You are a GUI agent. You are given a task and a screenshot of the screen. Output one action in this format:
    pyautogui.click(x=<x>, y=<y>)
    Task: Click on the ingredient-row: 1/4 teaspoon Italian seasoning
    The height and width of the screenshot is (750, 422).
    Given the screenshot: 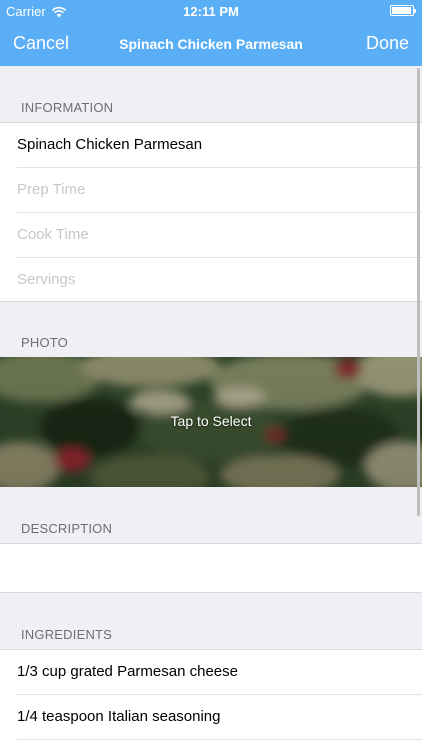 What is the action you would take?
    pyautogui.click(x=219, y=717)
    